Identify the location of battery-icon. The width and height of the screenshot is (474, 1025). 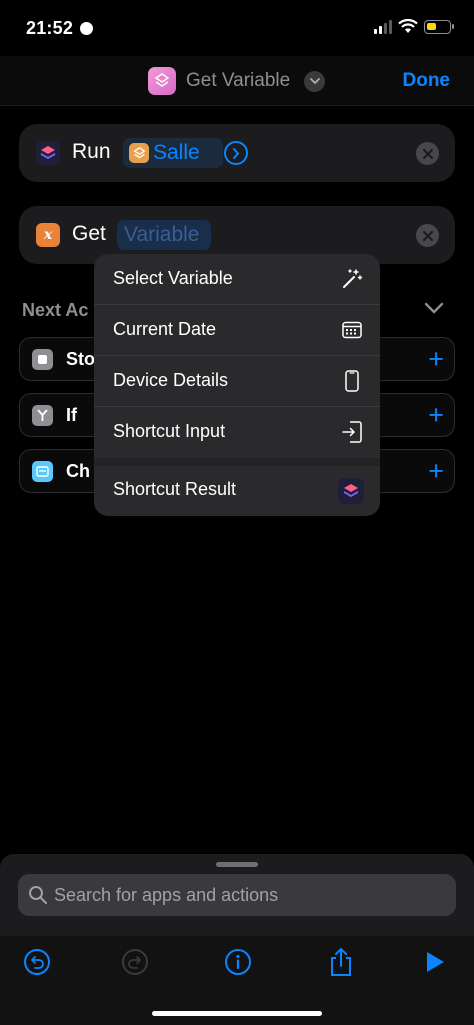
(439, 27).